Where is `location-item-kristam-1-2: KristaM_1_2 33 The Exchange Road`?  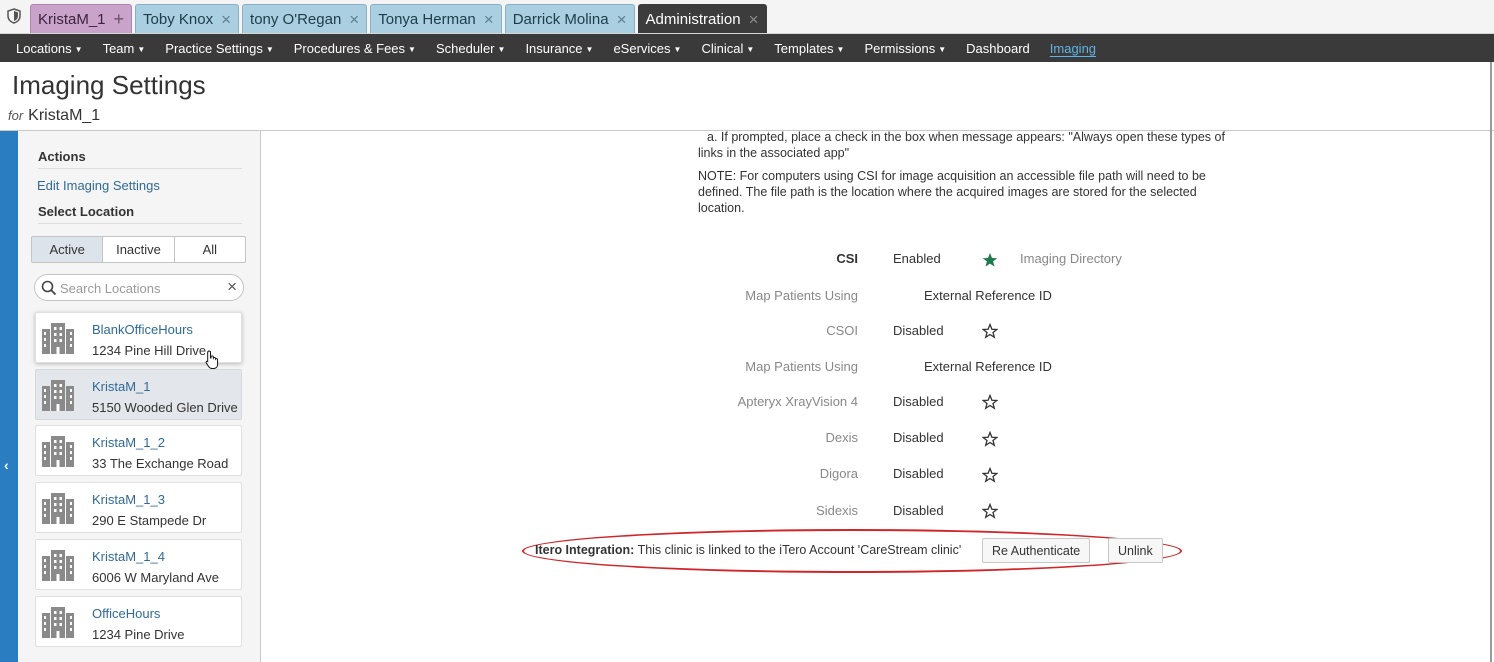
location-item-kristam-1-2: KristaM_1_2 33 The Exchange Road is located at coordinates (138, 450).